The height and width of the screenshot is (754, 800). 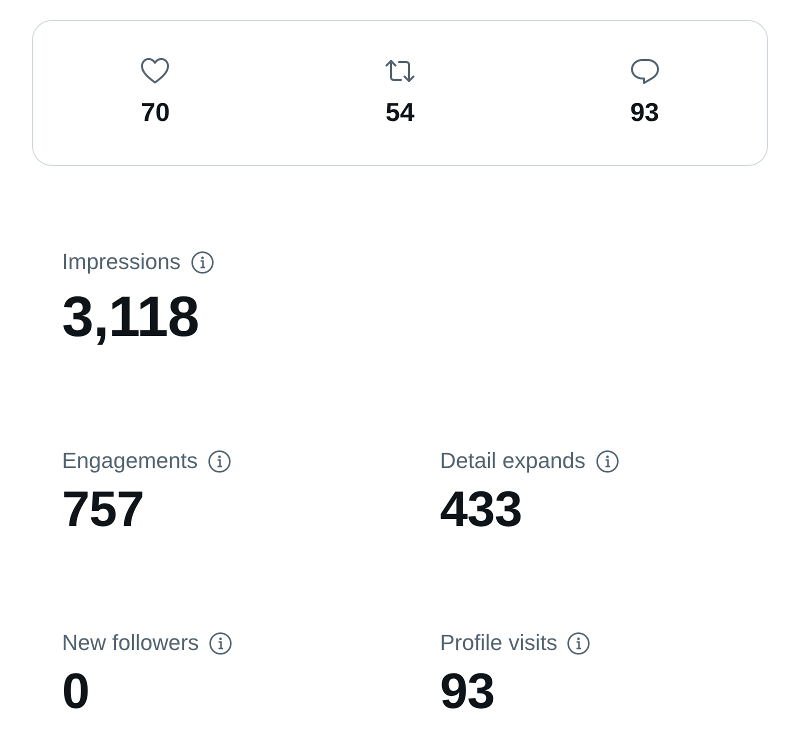 What do you see at coordinates (645, 112) in the screenshot?
I see `reply-count: 93` at bounding box center [645, 112].